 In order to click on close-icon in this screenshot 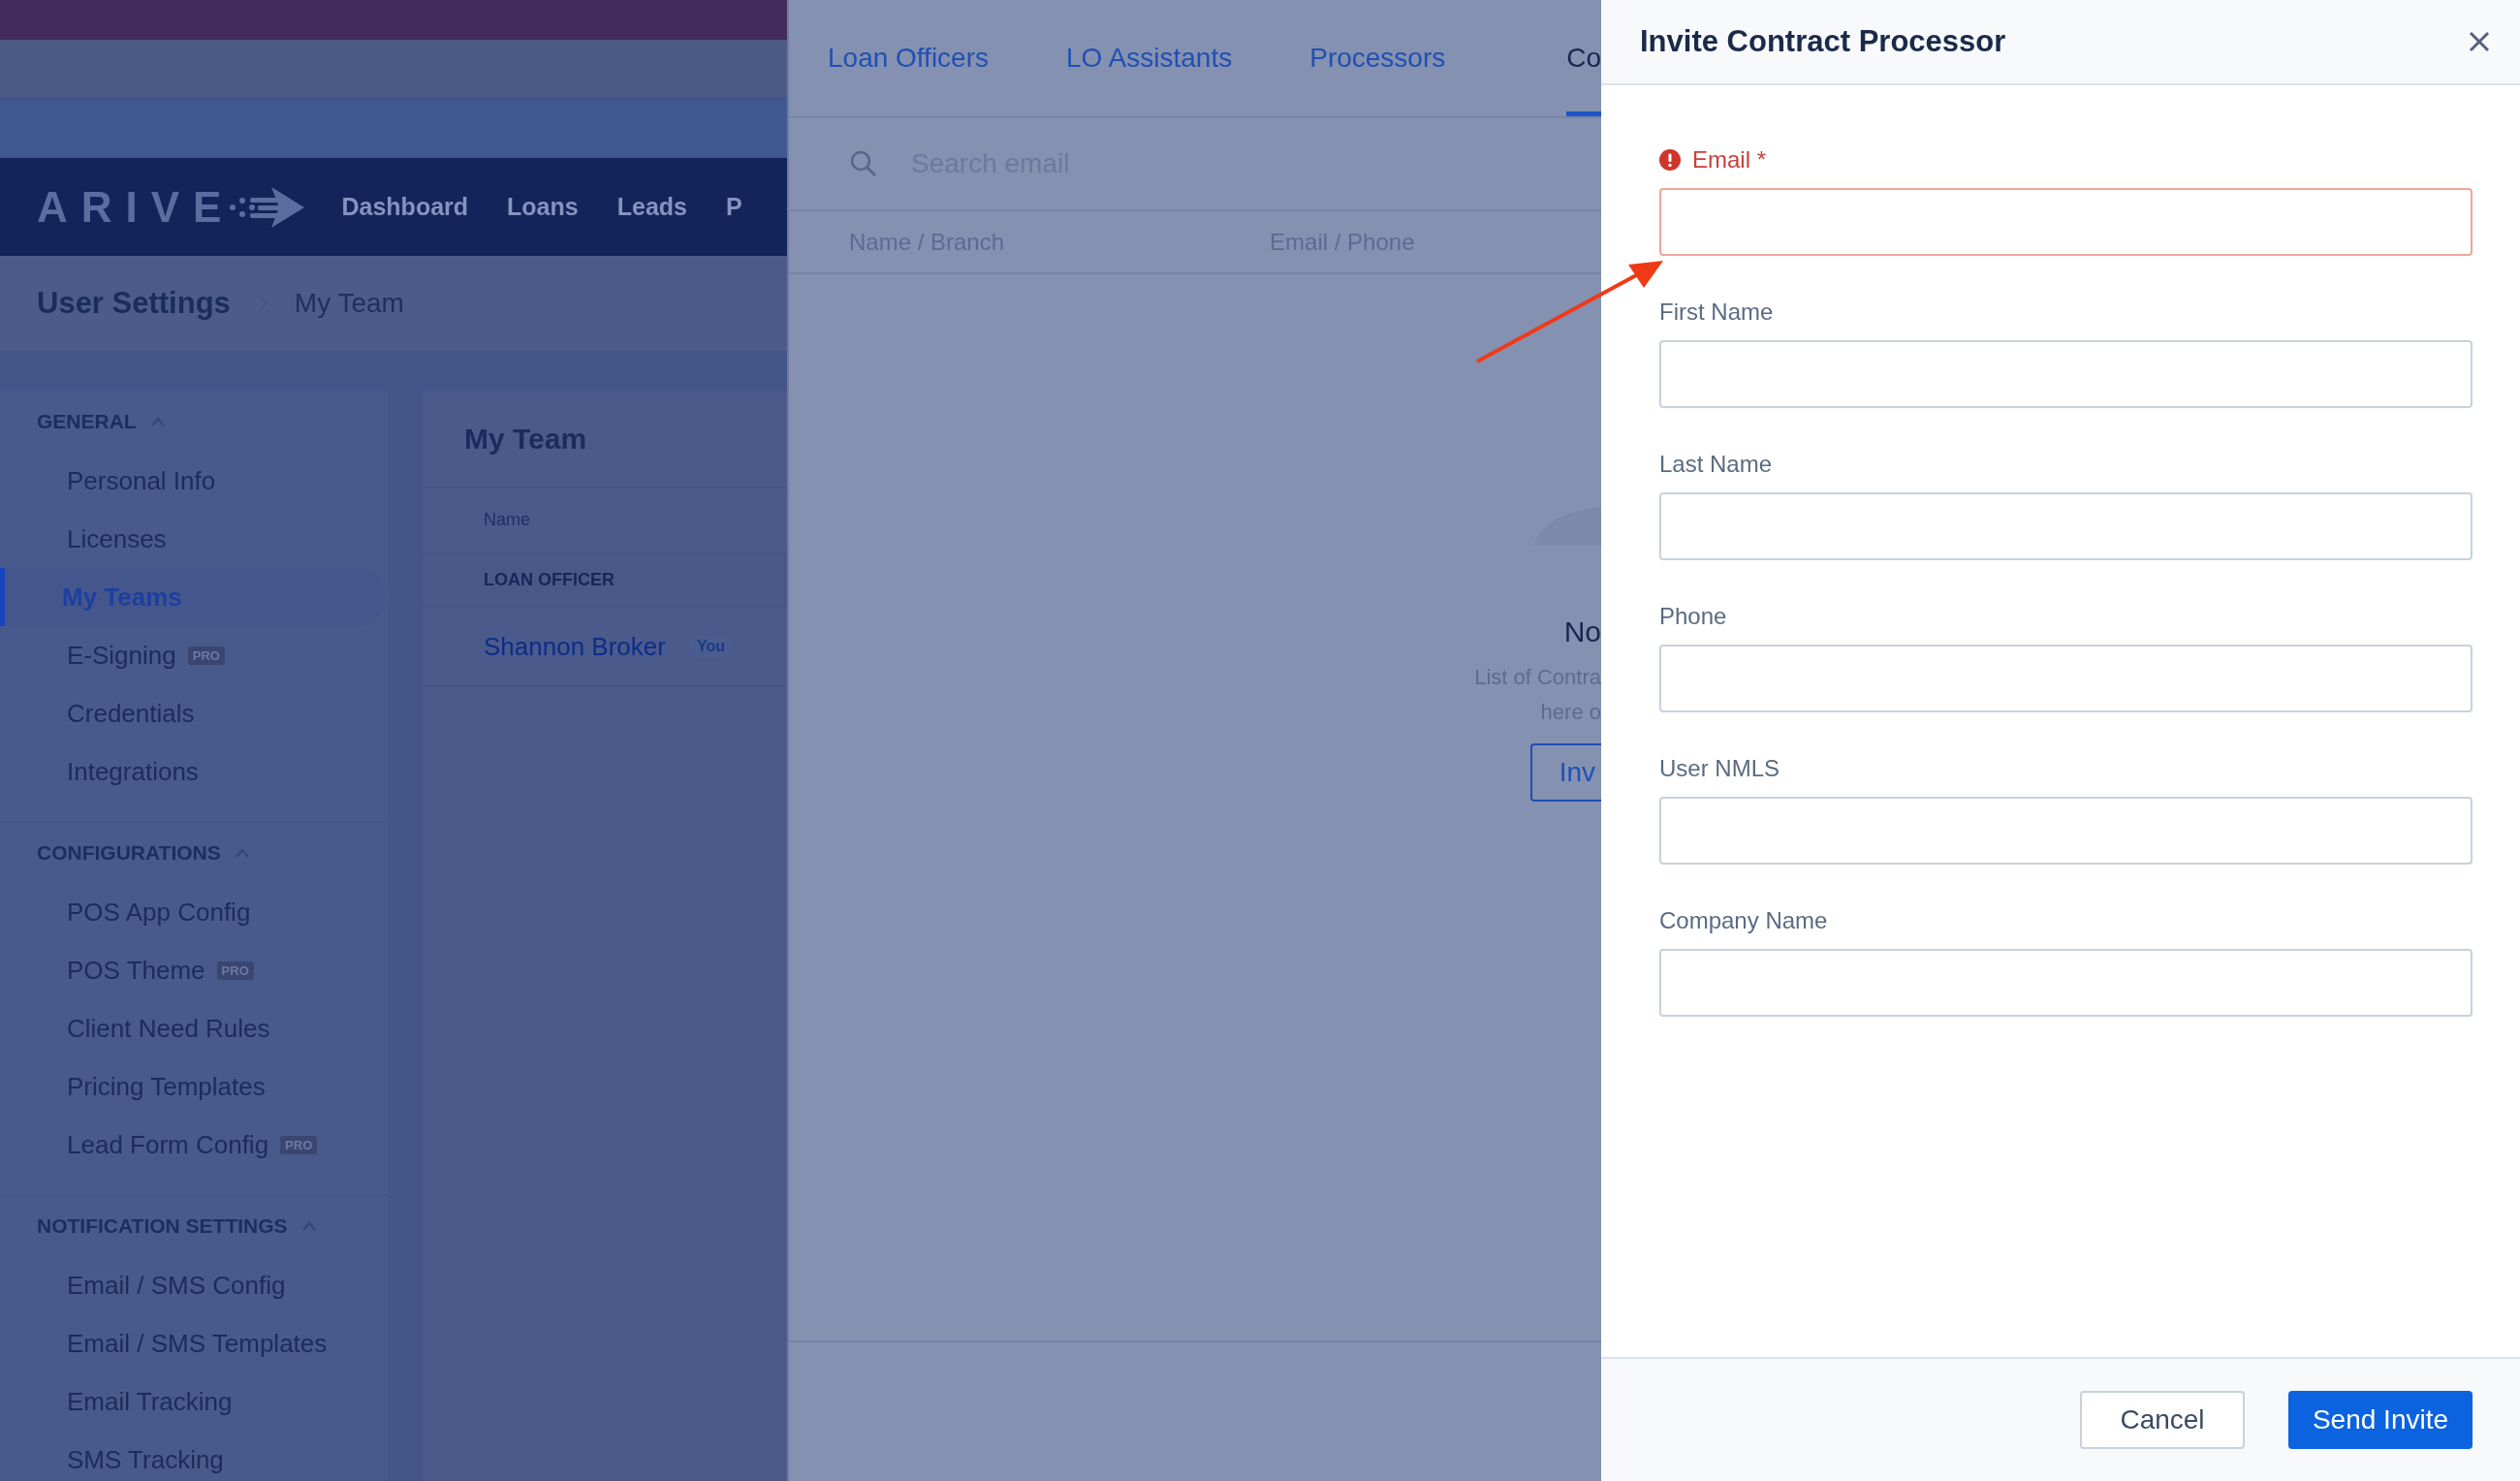, I will do `click(2479, 41)`.